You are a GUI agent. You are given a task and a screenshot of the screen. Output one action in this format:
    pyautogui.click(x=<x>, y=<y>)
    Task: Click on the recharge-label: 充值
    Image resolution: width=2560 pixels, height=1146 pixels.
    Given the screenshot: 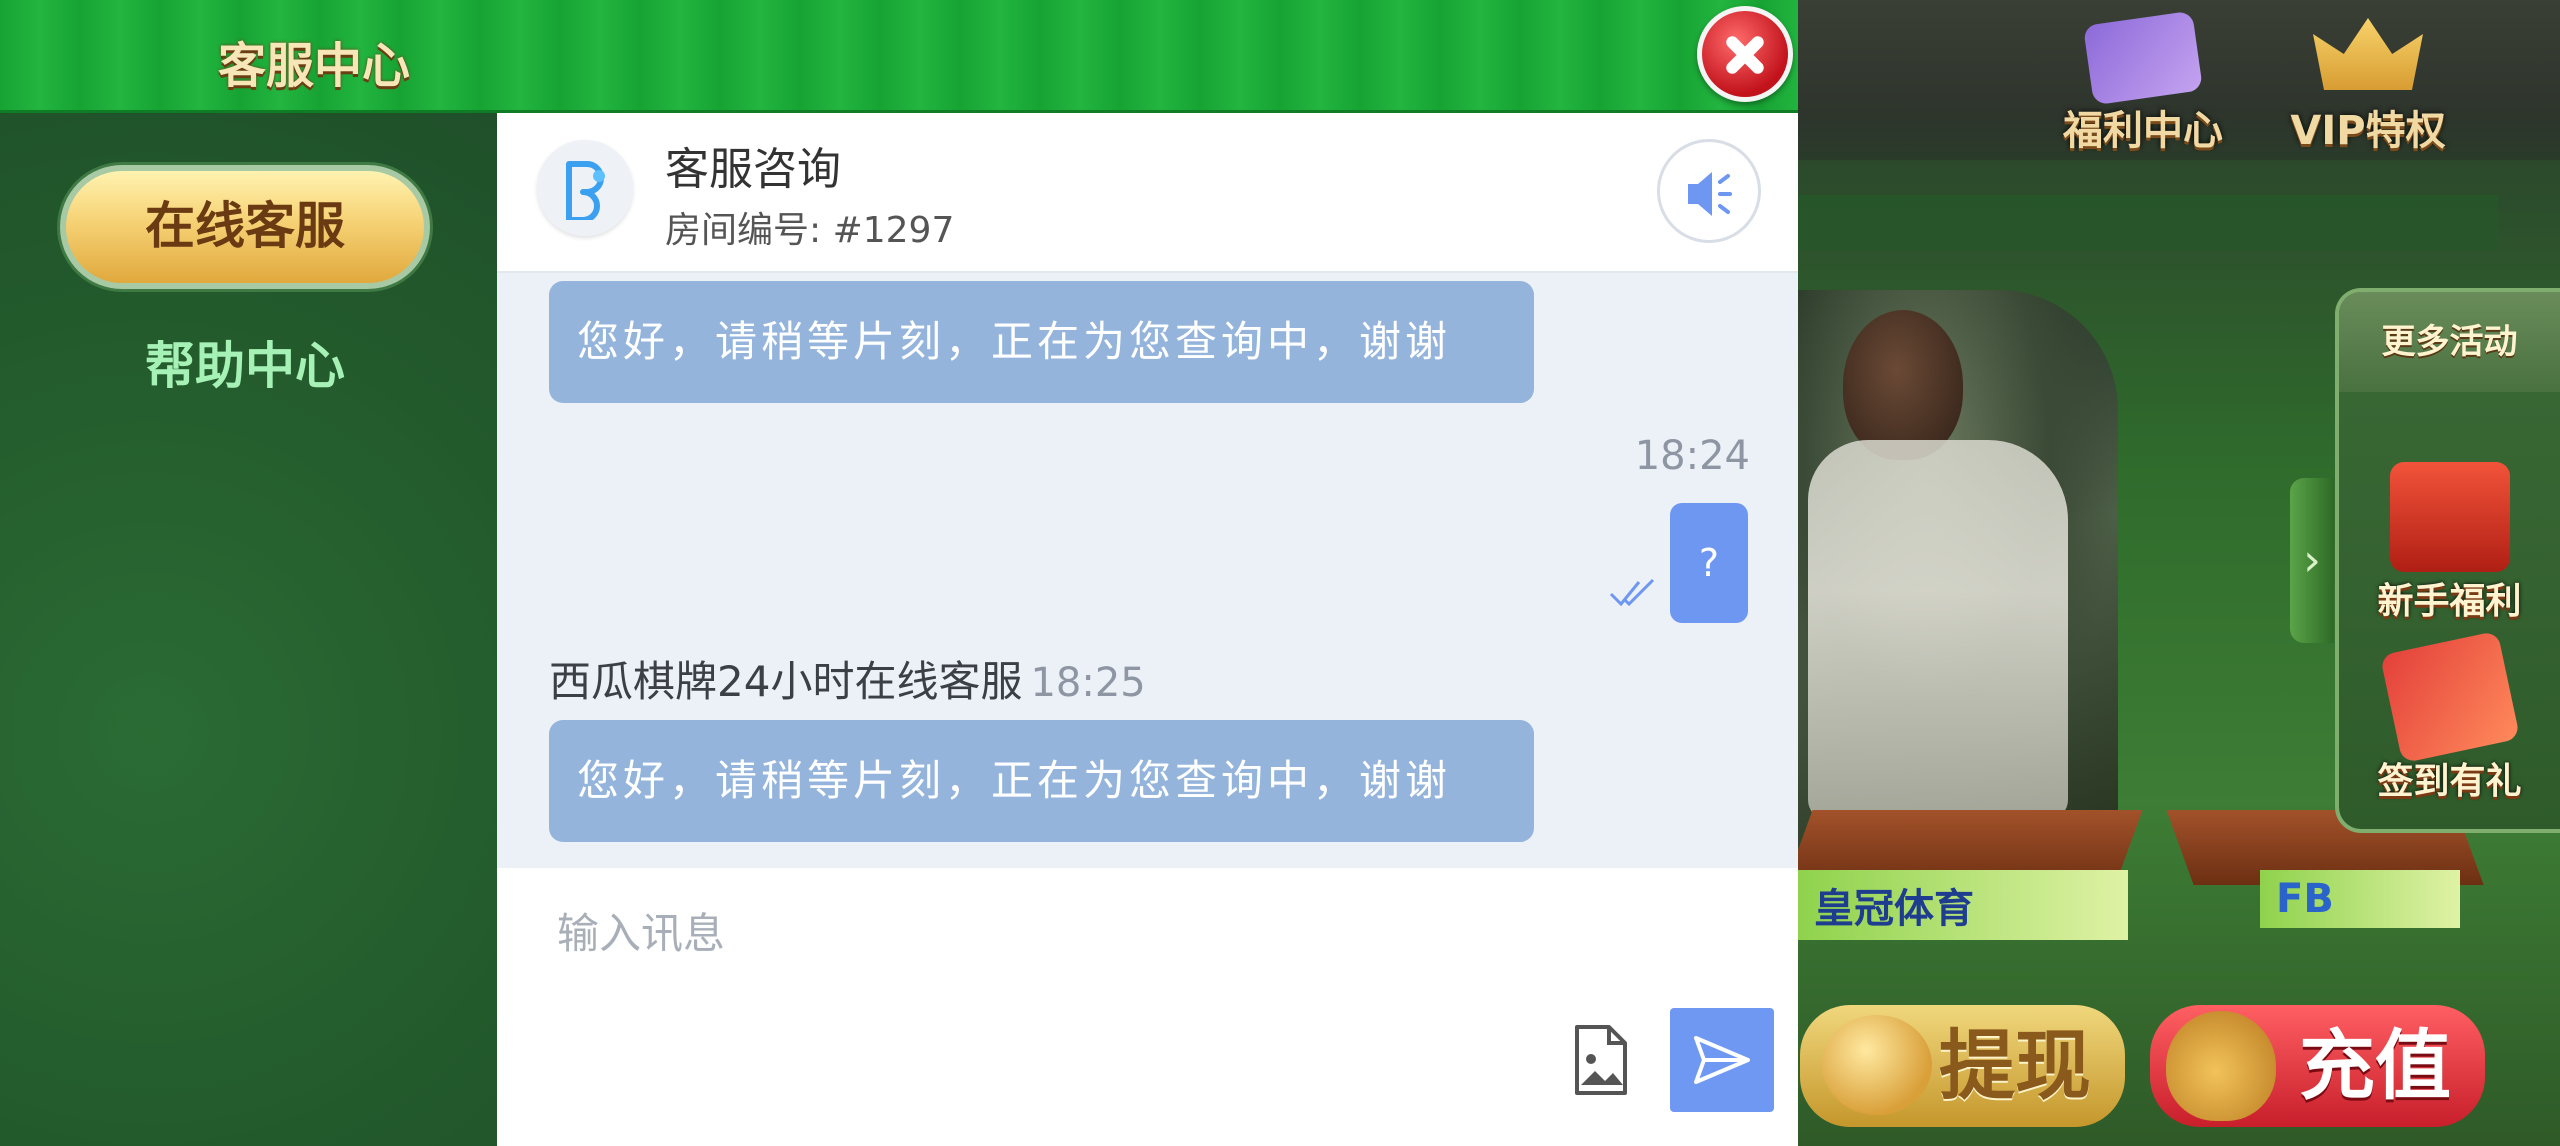 What is the action you would take?
    pyautogui.click(x=2375, y=1065)
    